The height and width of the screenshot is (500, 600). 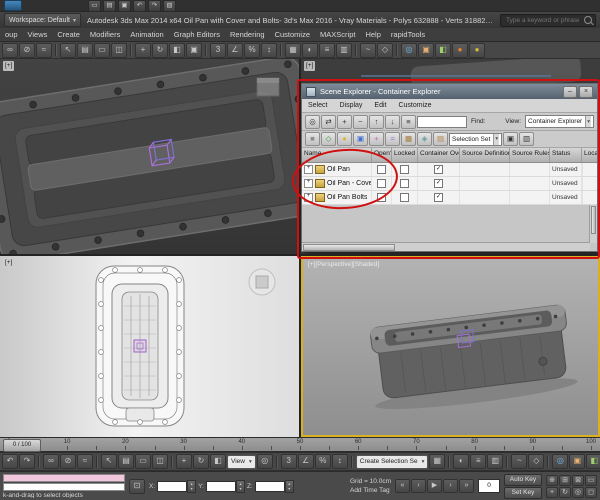 I want to click on curve-editor-icon: ~, so click(x=368, y=50).